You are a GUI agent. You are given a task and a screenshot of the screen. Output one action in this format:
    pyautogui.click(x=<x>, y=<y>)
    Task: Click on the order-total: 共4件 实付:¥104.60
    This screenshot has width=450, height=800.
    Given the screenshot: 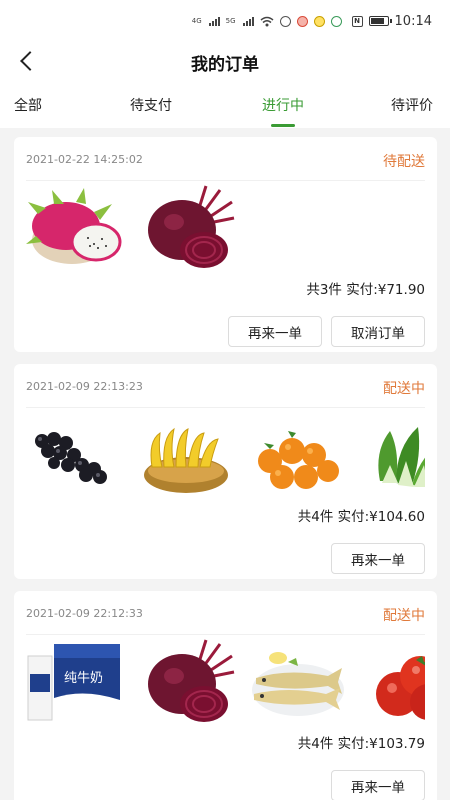 What is the action you would take?
    pyautogui.click(x=361, y=517)
    